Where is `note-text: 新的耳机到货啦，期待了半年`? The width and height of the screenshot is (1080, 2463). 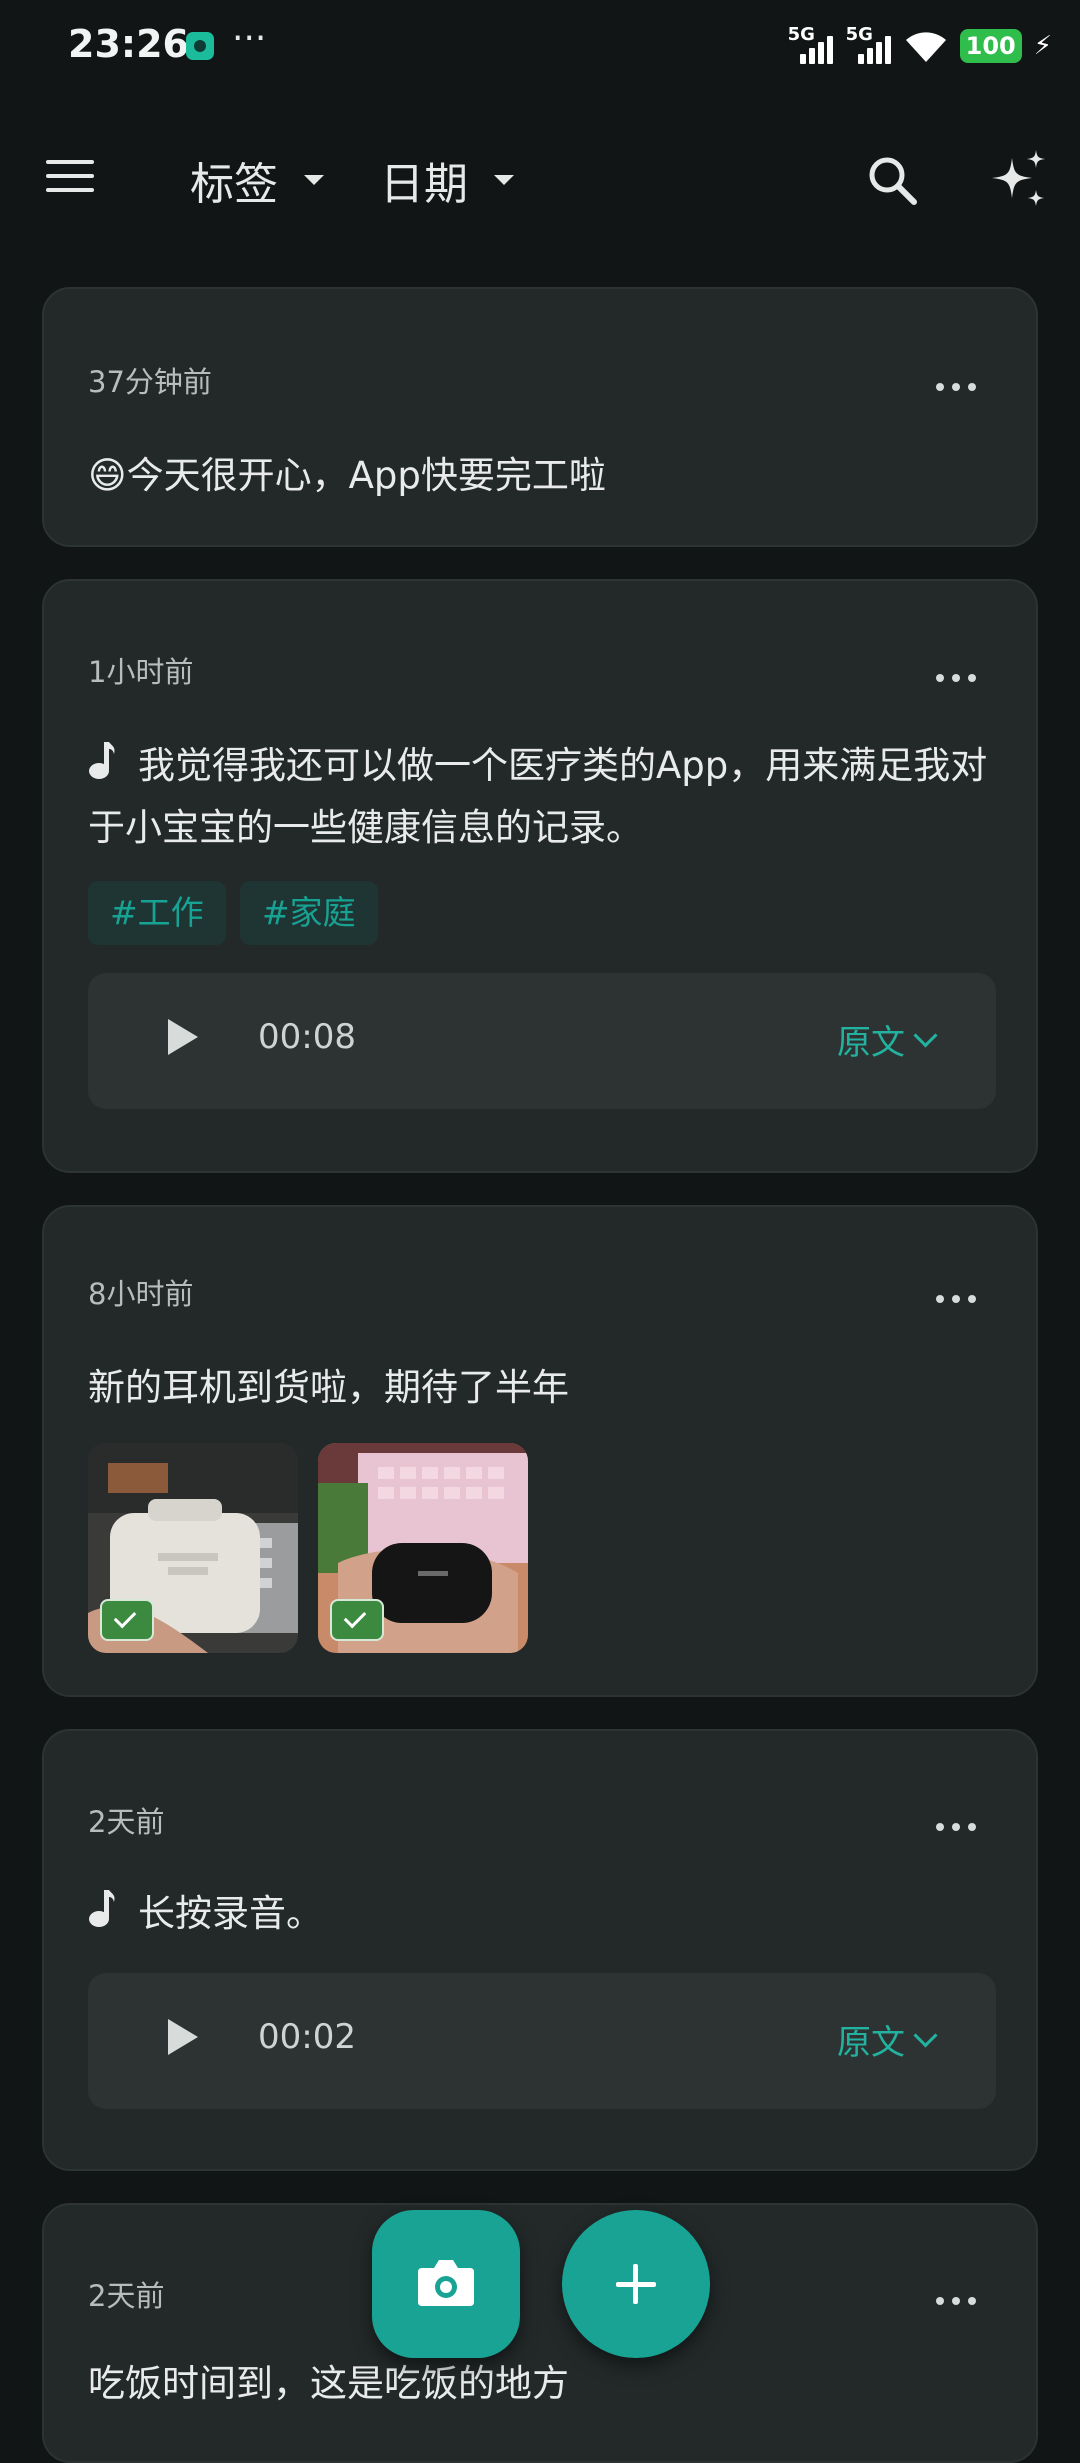 note-text: 新的耳机到货啦，期待了半年 is located at coordinates (328, 1387).